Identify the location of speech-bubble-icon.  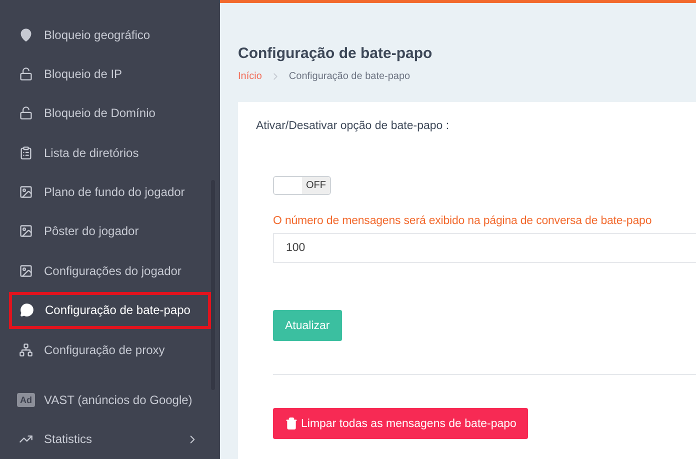
(27, 310).